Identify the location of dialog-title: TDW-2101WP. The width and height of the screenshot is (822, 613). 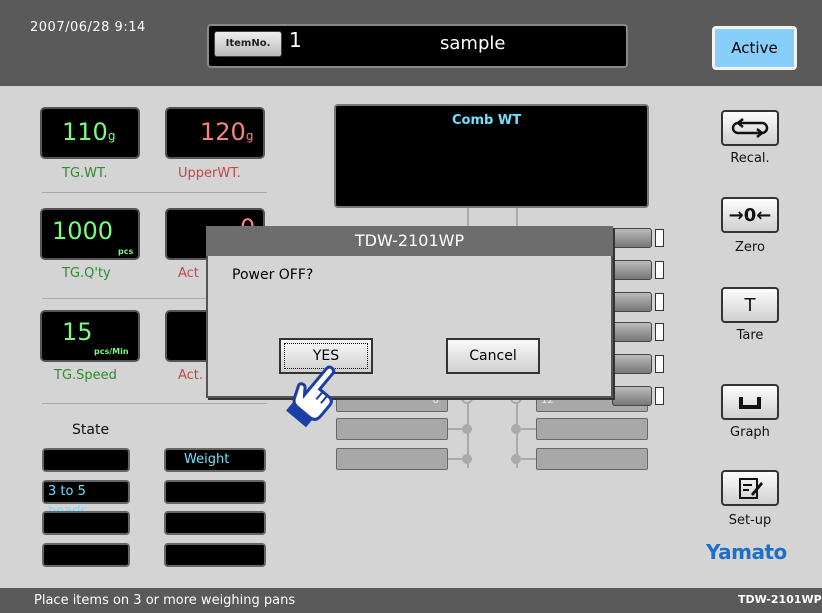
(409, 241).